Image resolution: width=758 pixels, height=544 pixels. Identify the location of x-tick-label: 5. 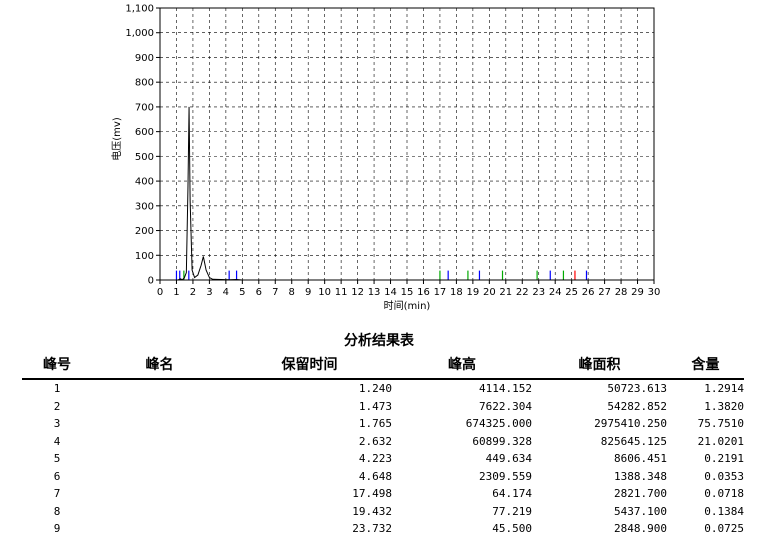
(242, 292).